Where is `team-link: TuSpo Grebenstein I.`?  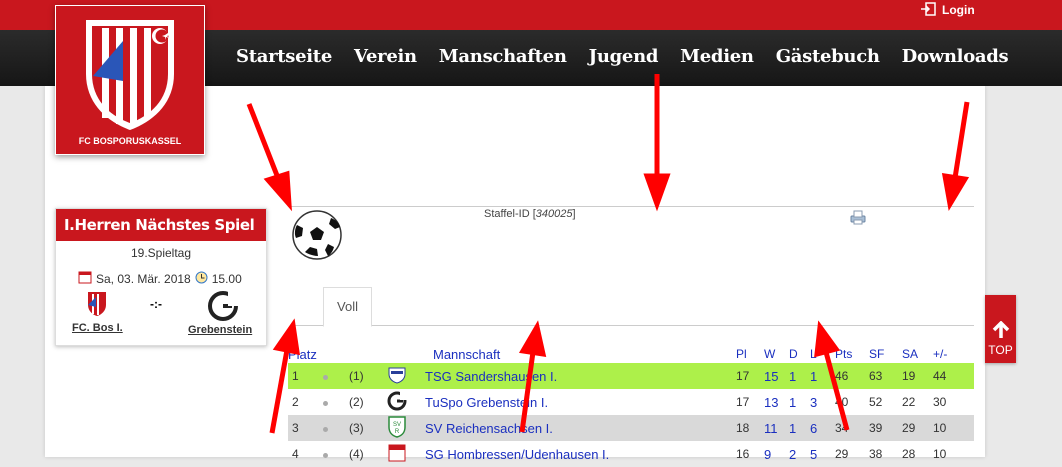 team-link: TuSpo Grebenstein I. is located at coordinates (579, 402).